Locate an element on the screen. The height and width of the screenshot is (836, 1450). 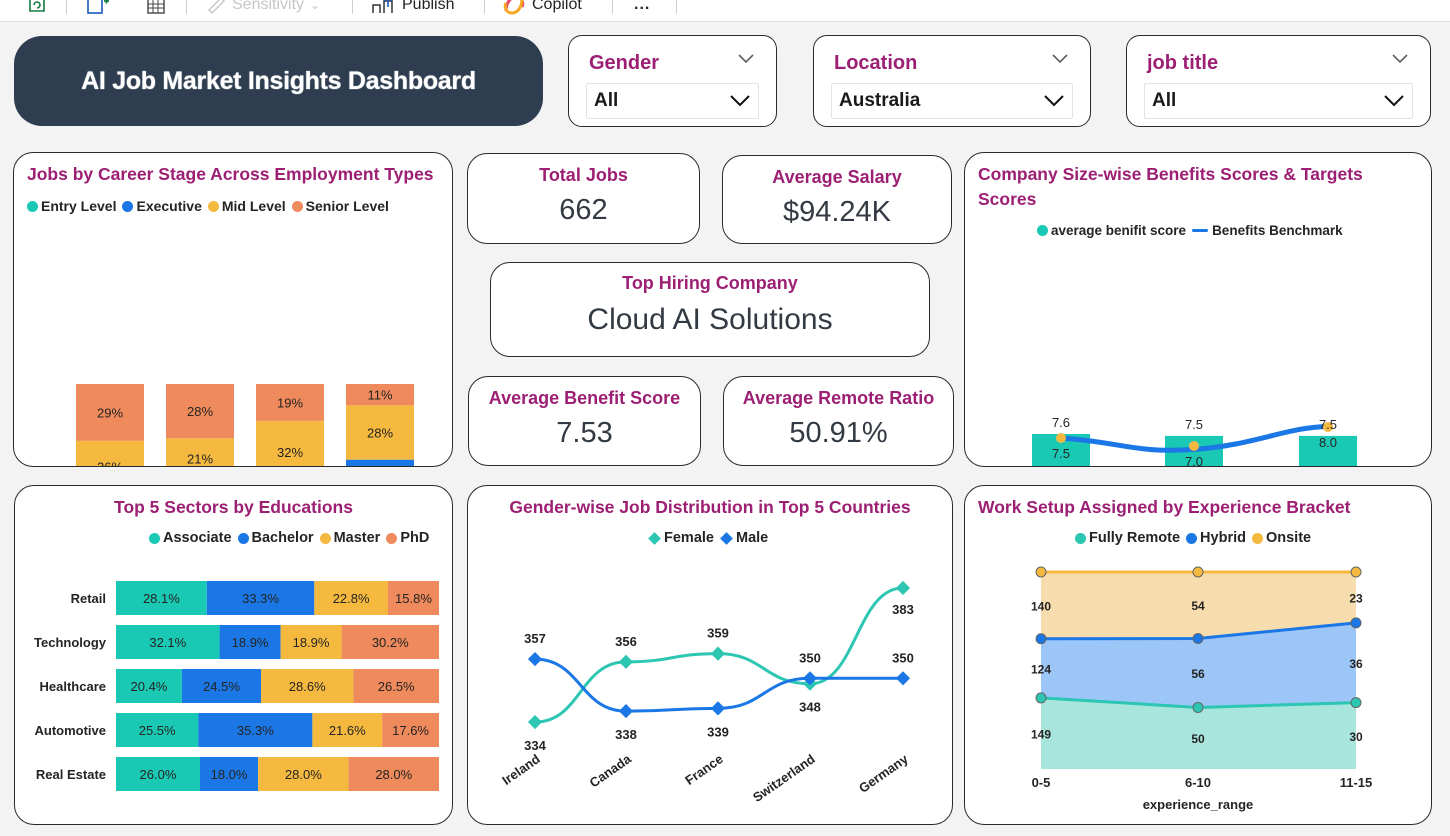
data-label: 338 is located at coordinates (626, 734).